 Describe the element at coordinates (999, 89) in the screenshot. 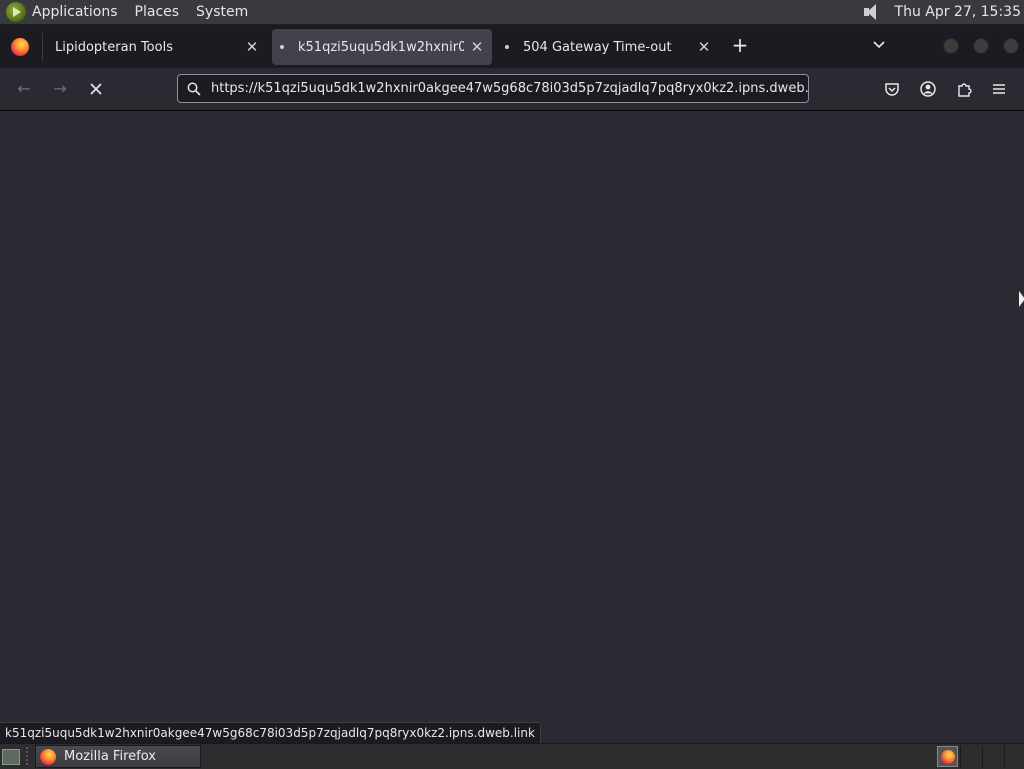

I see `hamburger-menu-icon` at that location.